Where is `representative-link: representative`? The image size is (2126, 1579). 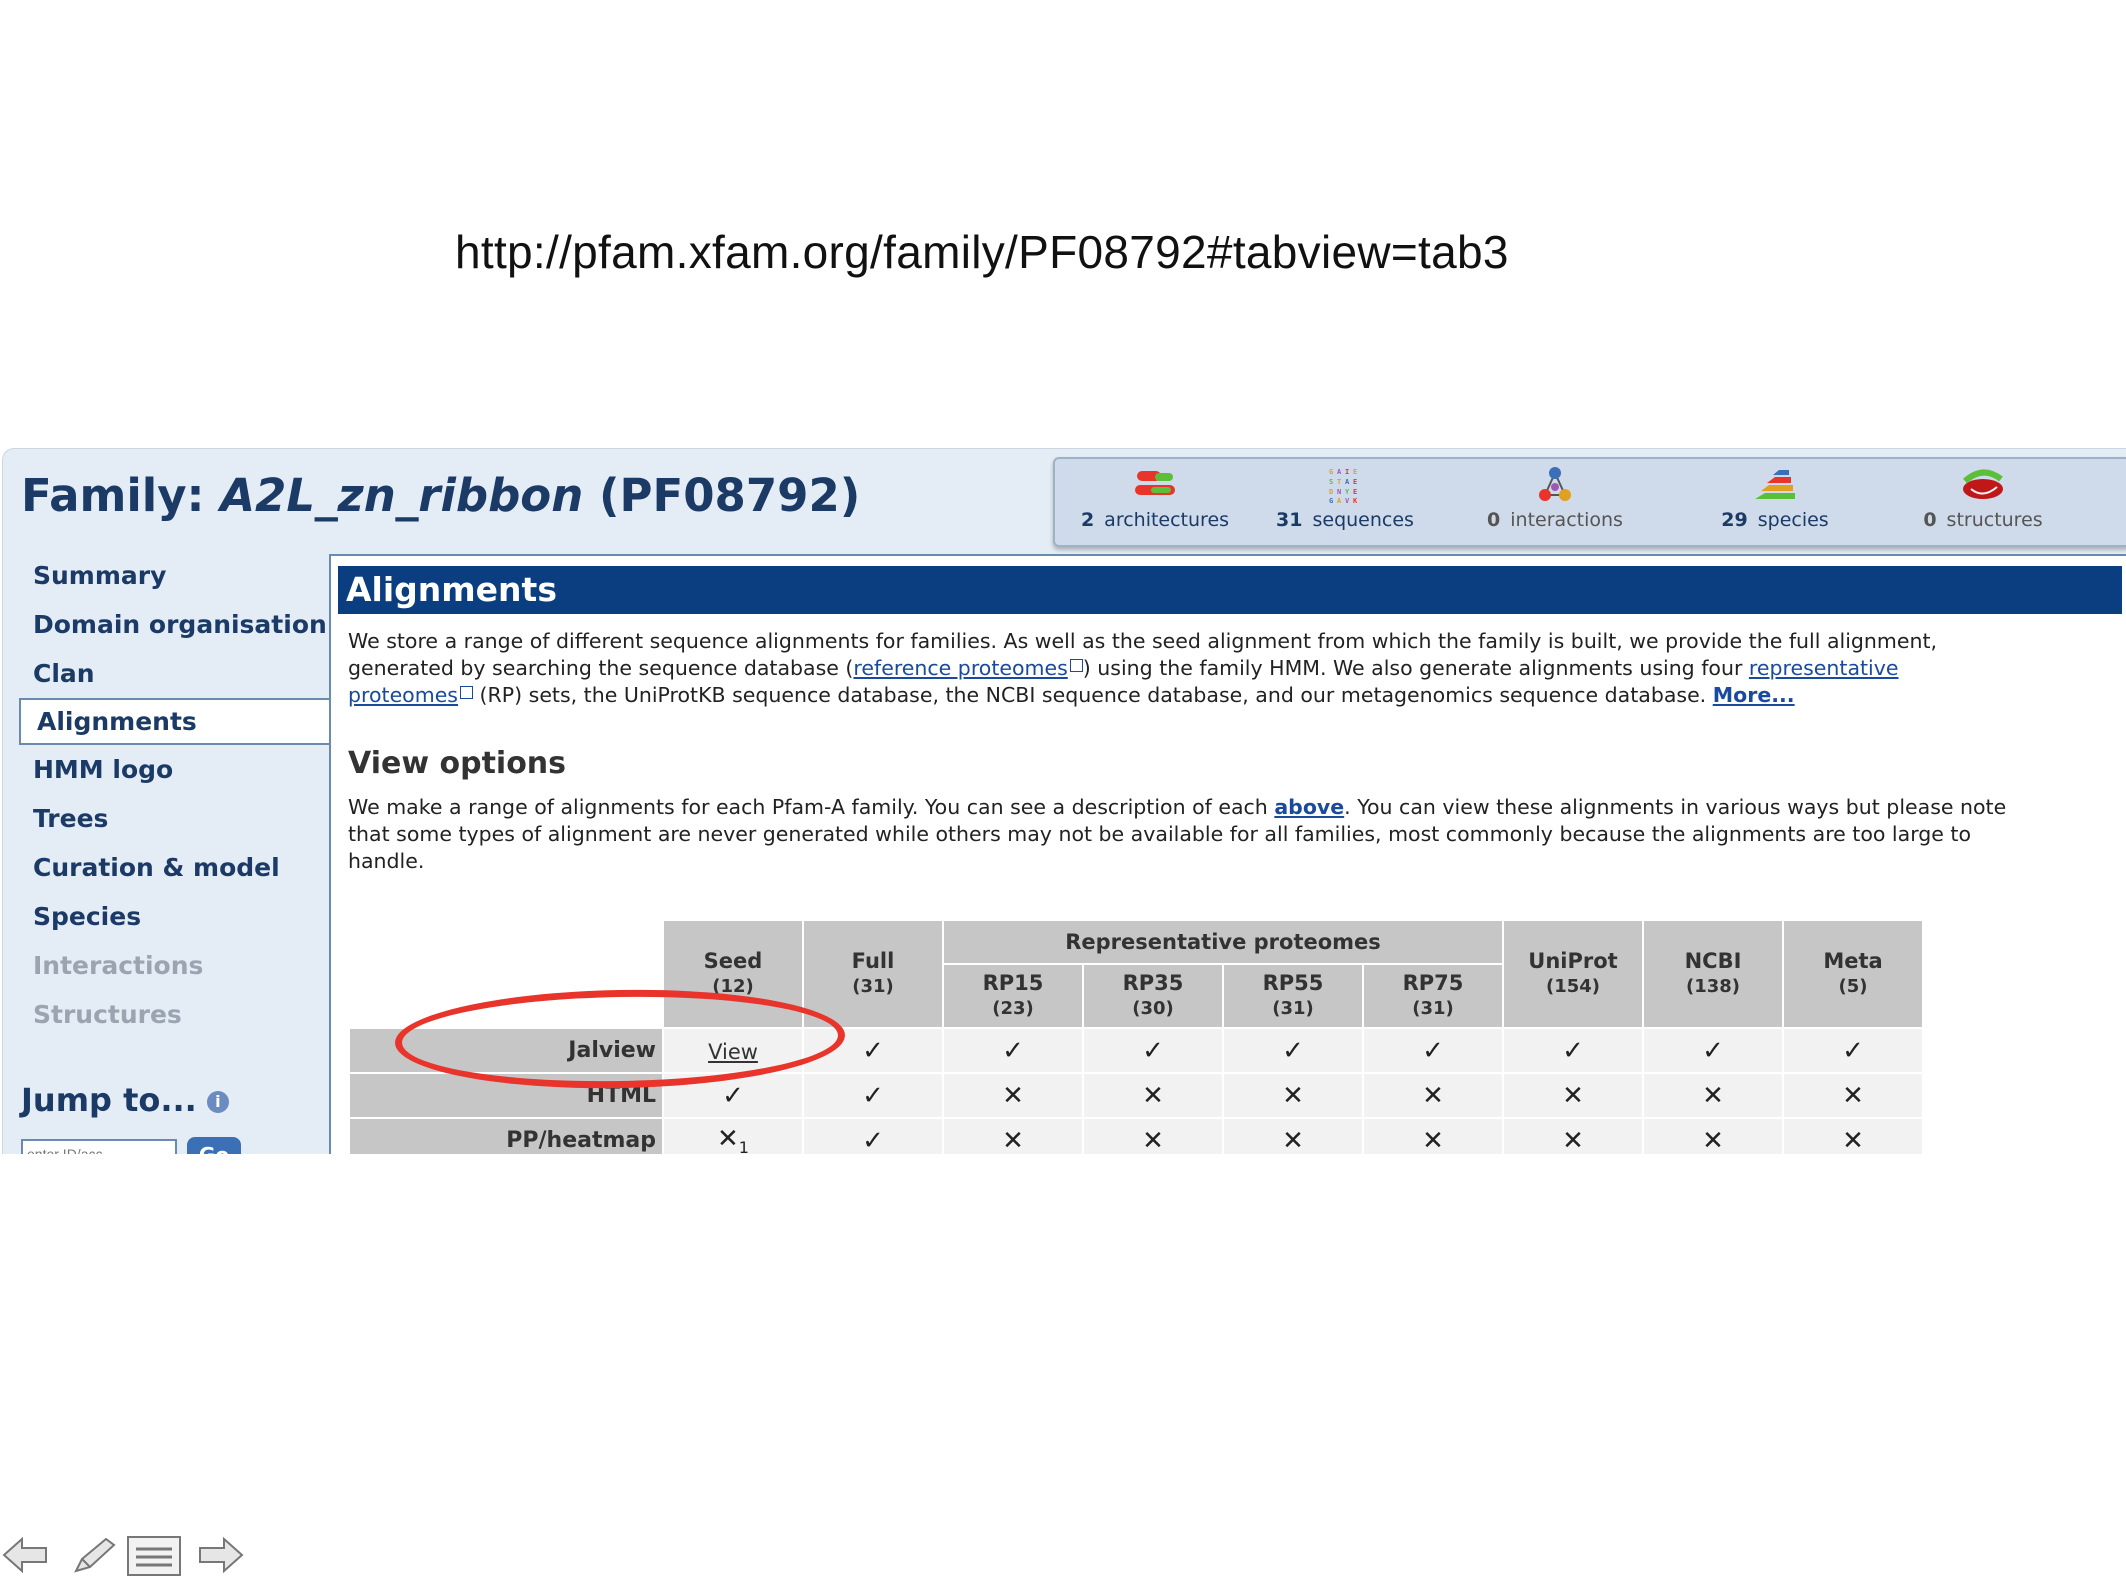
representative-link: representative is located at coordinates (1824, 668).